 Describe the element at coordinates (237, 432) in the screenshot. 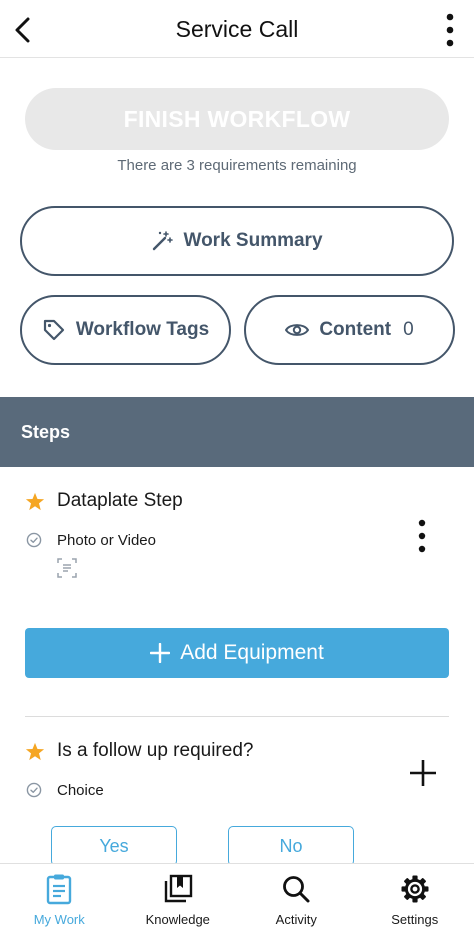

I see `steps-section-header: Steps` at that location.